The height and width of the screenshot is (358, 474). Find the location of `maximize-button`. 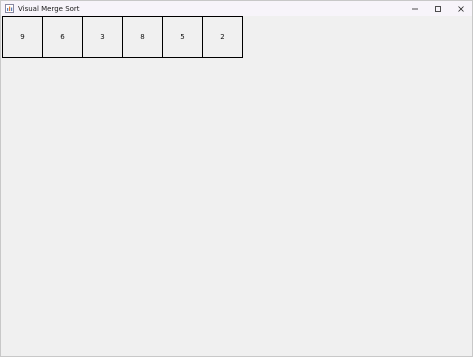

maximize-button is located at coordinates (437, 8).